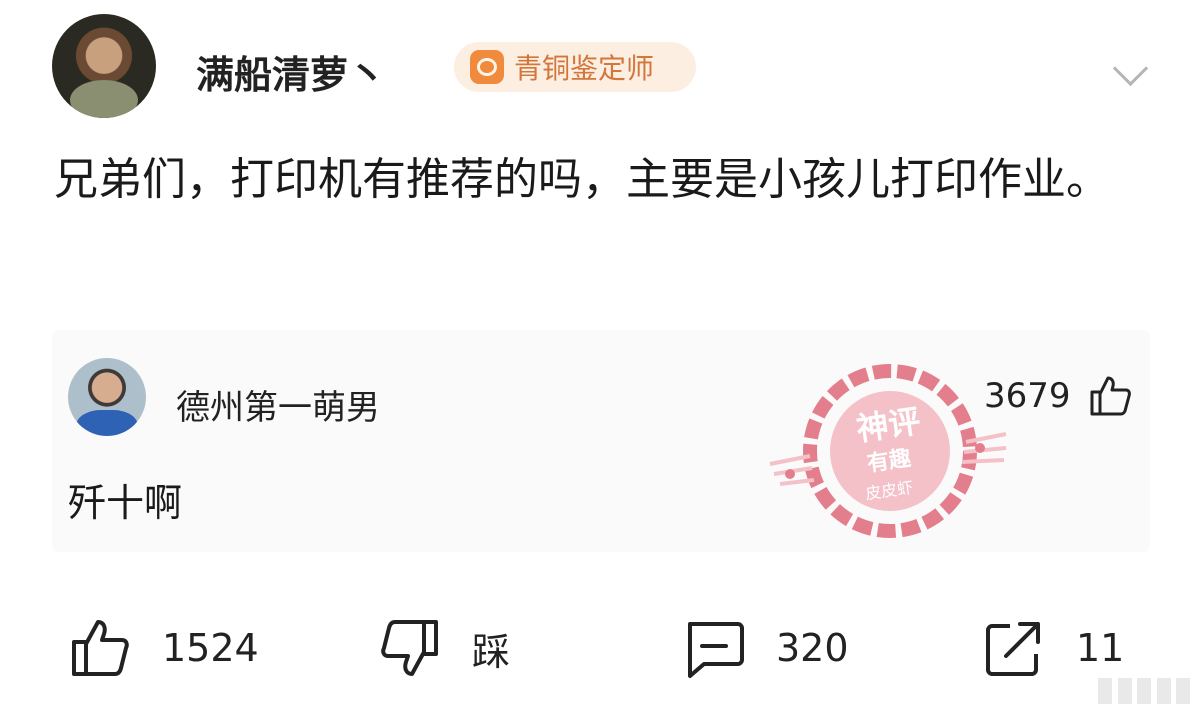  What do you see at coordinates (107, 397) in the screenshot?
I see `comment-avatar` at bounding box center [107, 397].